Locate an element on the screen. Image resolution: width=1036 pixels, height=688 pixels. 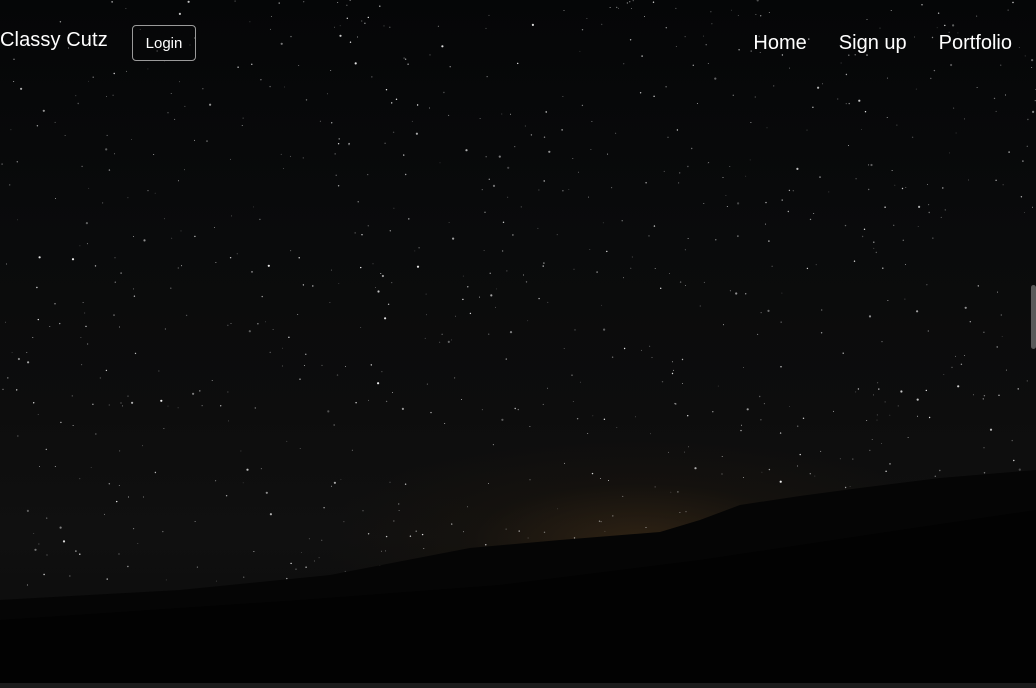
nav-link-home: Home is located at coordinates (779, 43).